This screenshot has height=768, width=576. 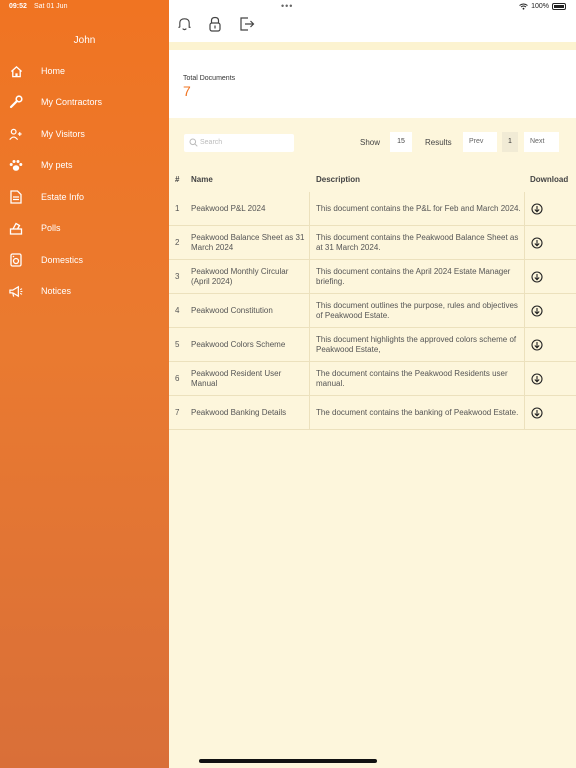 What do you see at coordinates (51, 228) in the screenshot?
I see `sidebar-item-label: Polls` at bounding box center [51, 228].